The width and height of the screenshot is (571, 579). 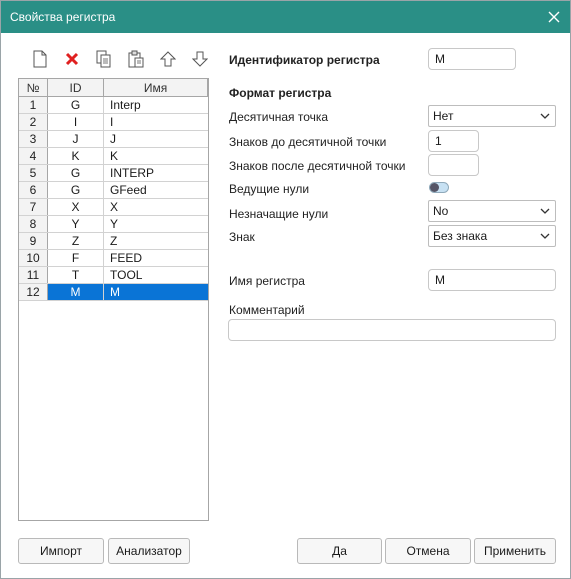 I want to click on digits-before-label: Знаков до десятичной точки, so click(x=308, y=142).